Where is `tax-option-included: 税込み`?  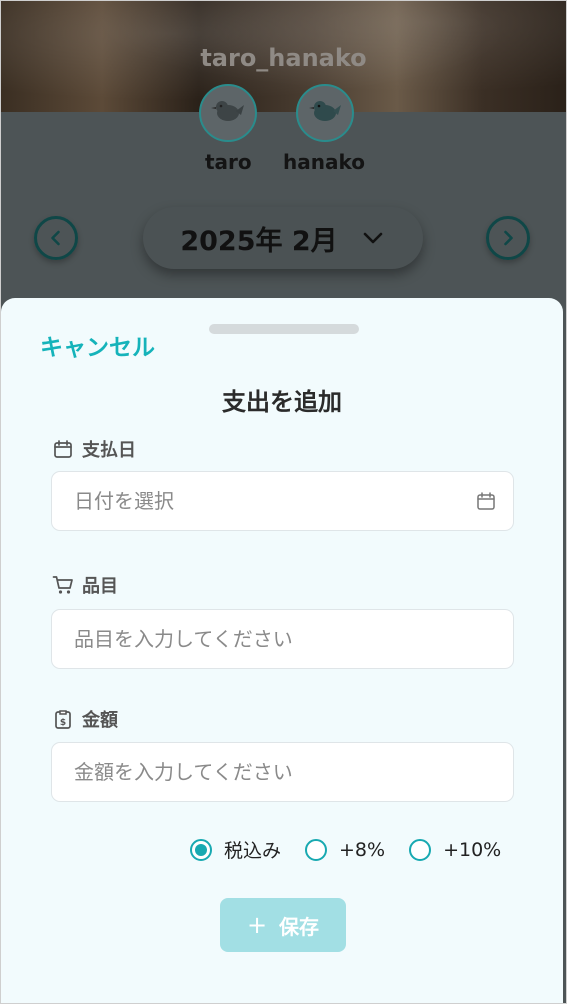 tax-option-included: 税込み is located at coordinates (235, 849).